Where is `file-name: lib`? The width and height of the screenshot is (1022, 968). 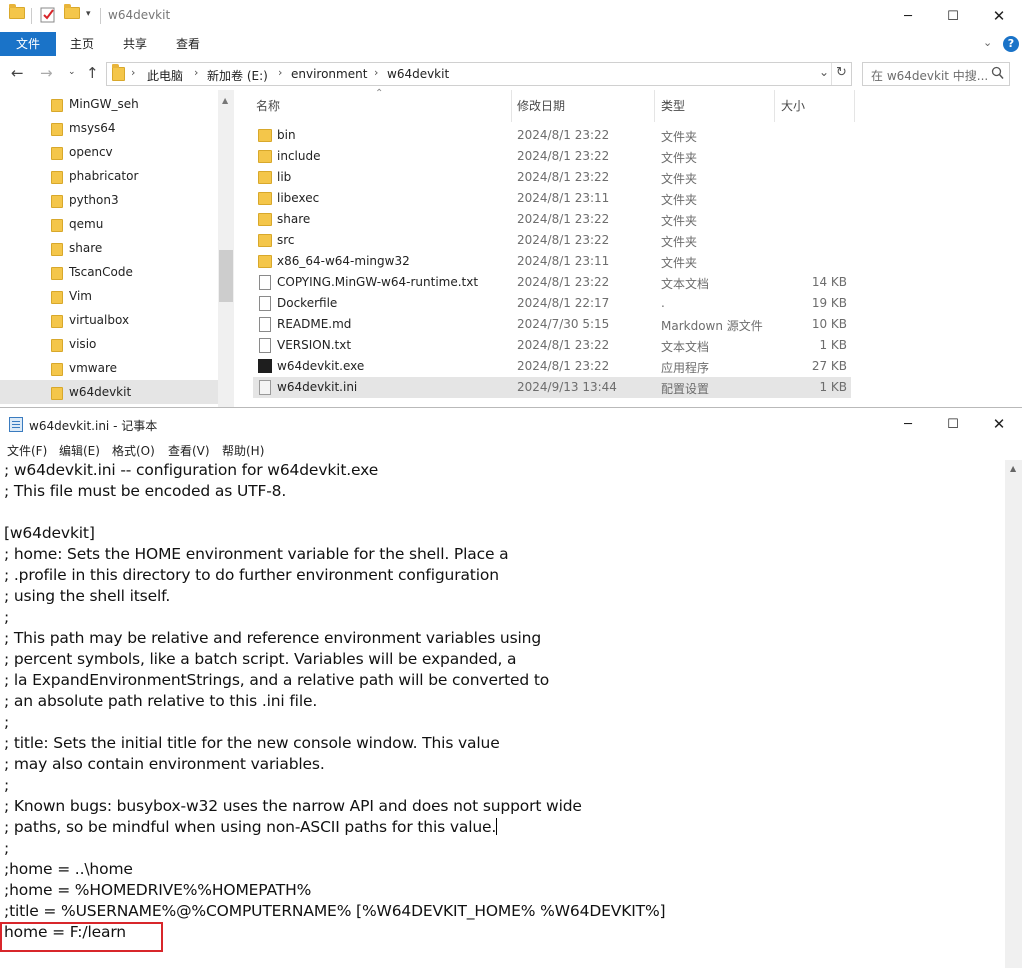 file-name: lib is located at coordinates (284, 177).